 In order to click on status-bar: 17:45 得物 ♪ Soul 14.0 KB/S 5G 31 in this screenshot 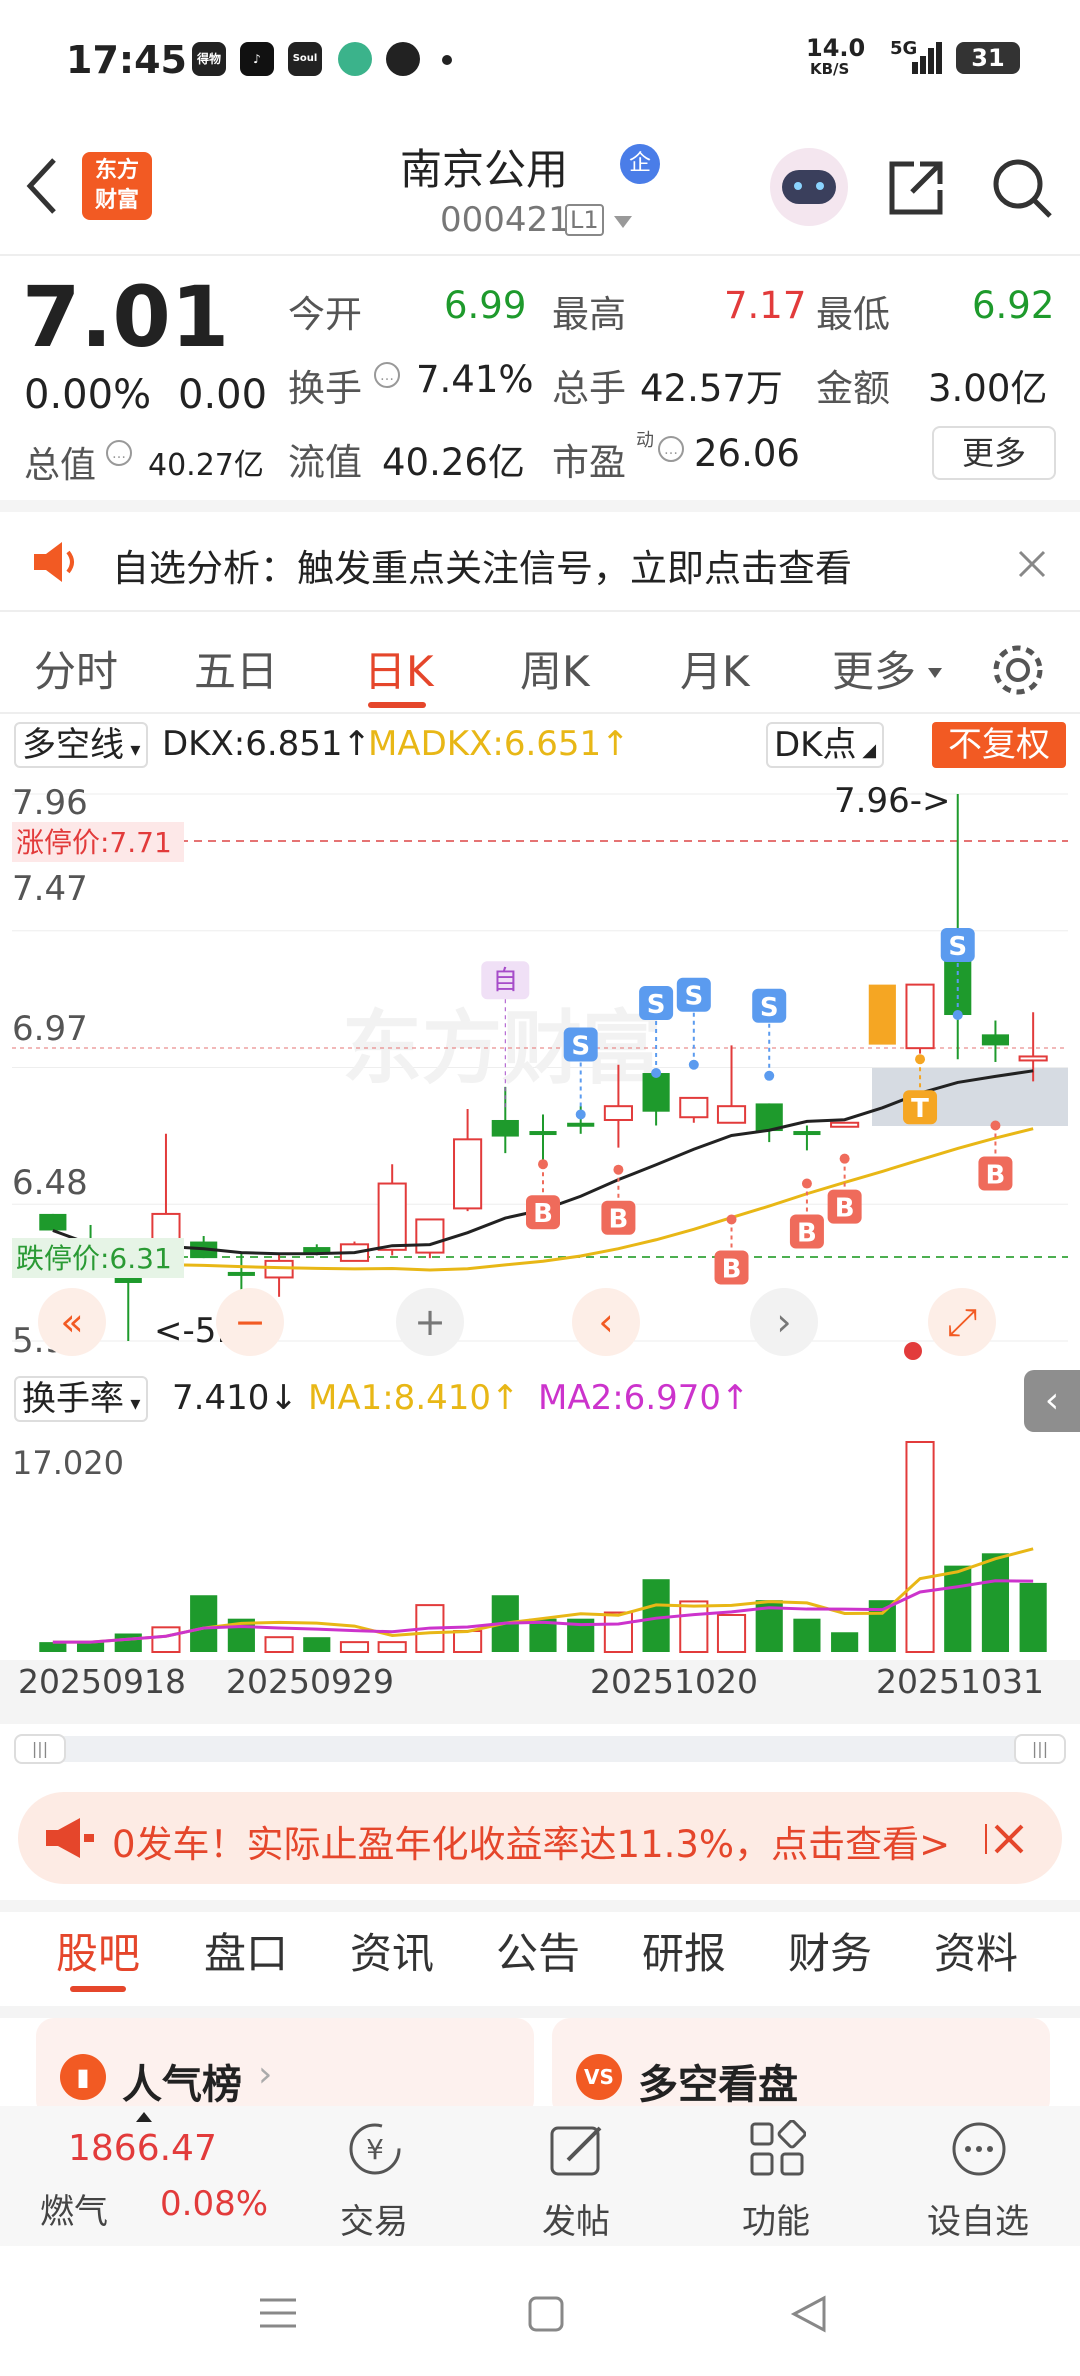, I will do `click(540, 59)`.